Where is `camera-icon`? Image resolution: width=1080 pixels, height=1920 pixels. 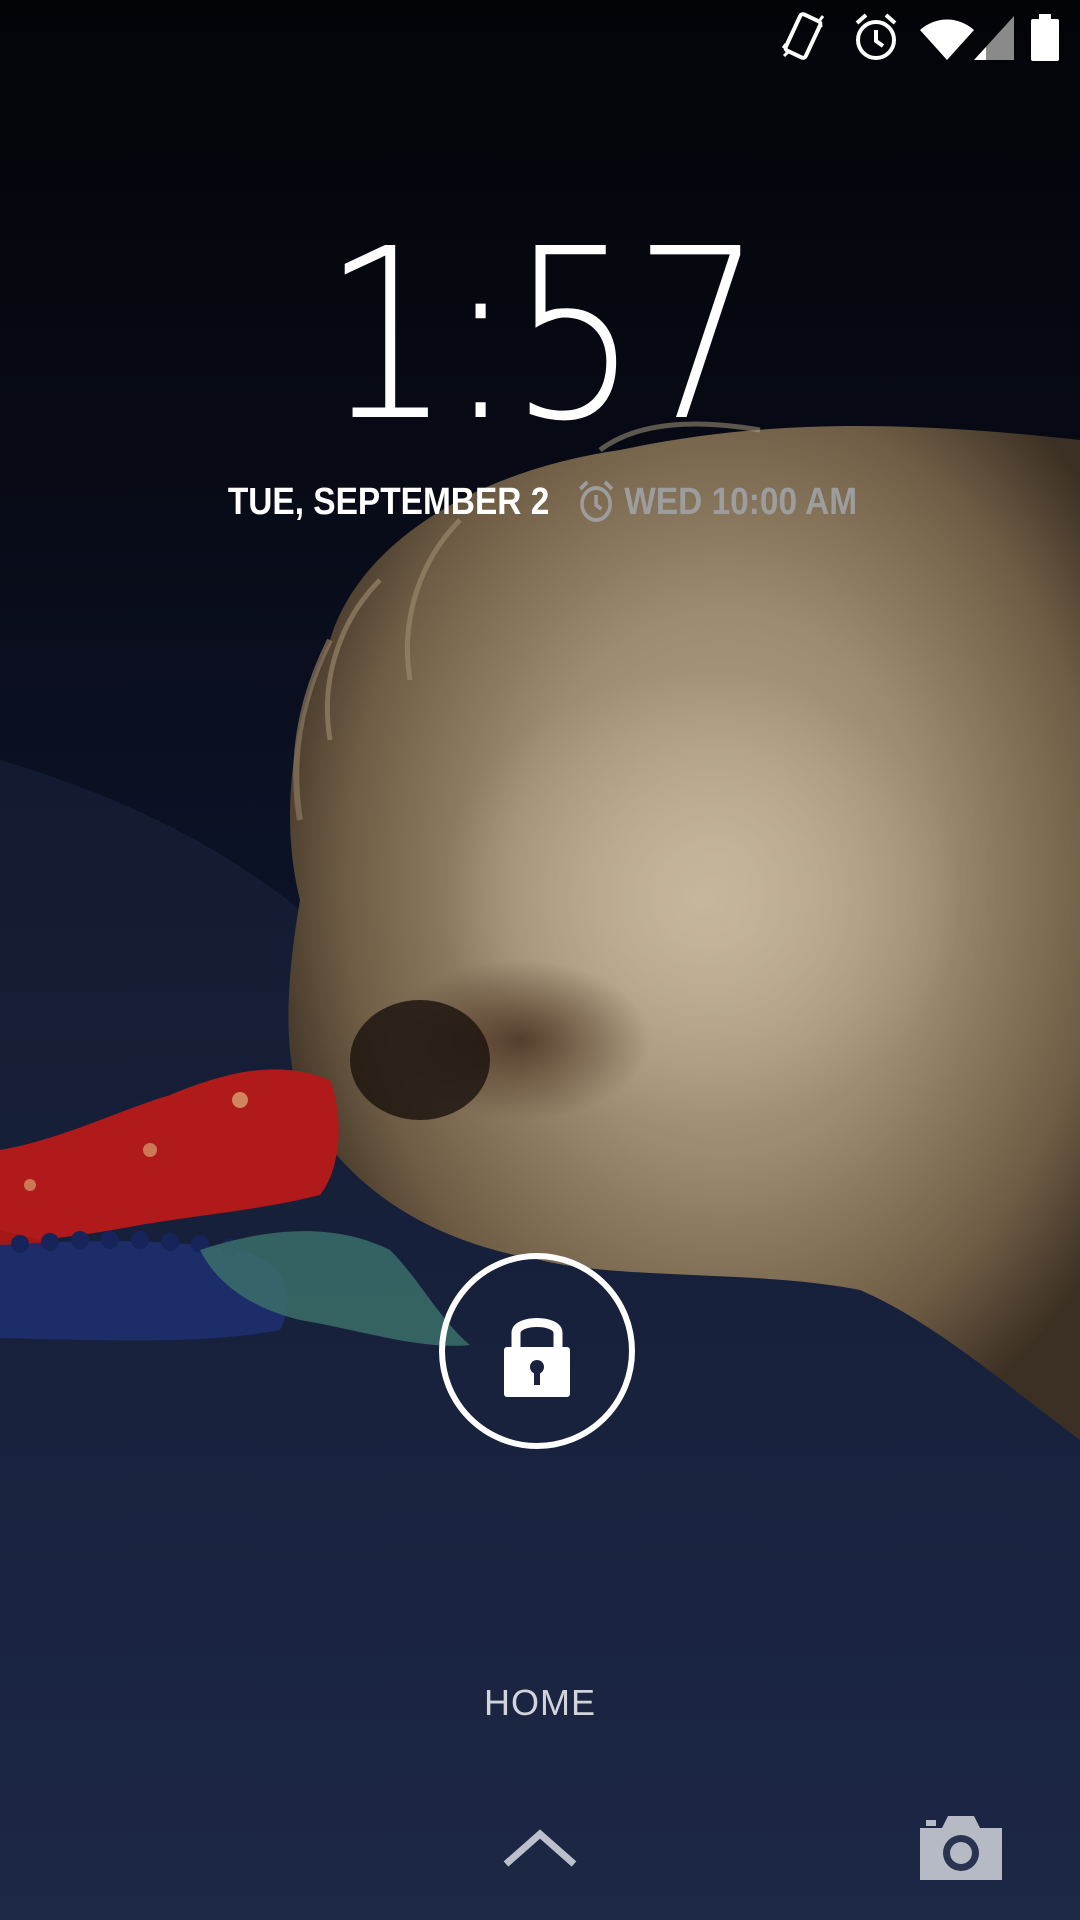
camera-icon is located at coordinates (961, 1847).